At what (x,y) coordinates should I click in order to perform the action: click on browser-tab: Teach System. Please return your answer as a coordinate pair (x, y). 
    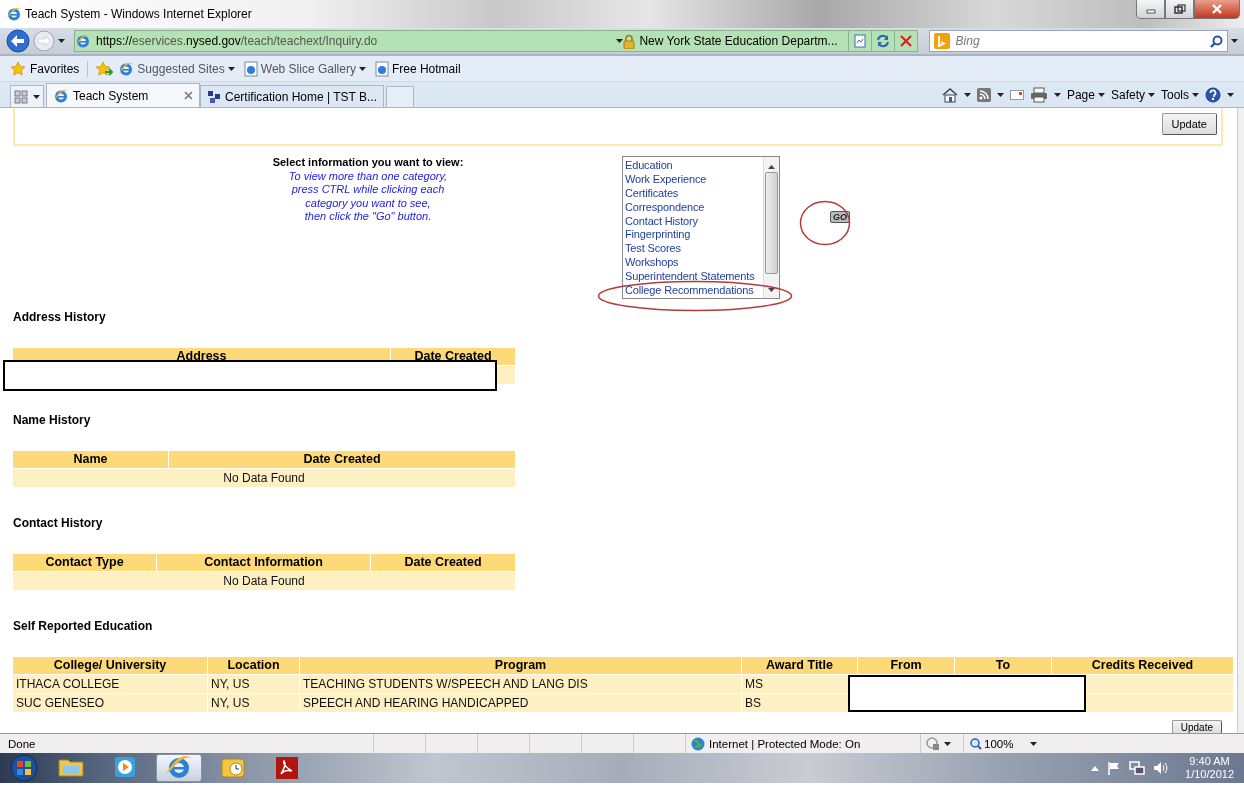
    Looking at the image, I should click on (123, 95).